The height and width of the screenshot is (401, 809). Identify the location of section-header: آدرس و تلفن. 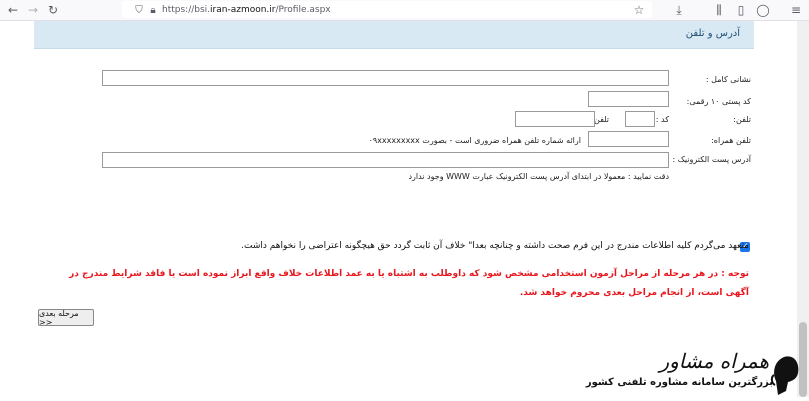
(394, 35).